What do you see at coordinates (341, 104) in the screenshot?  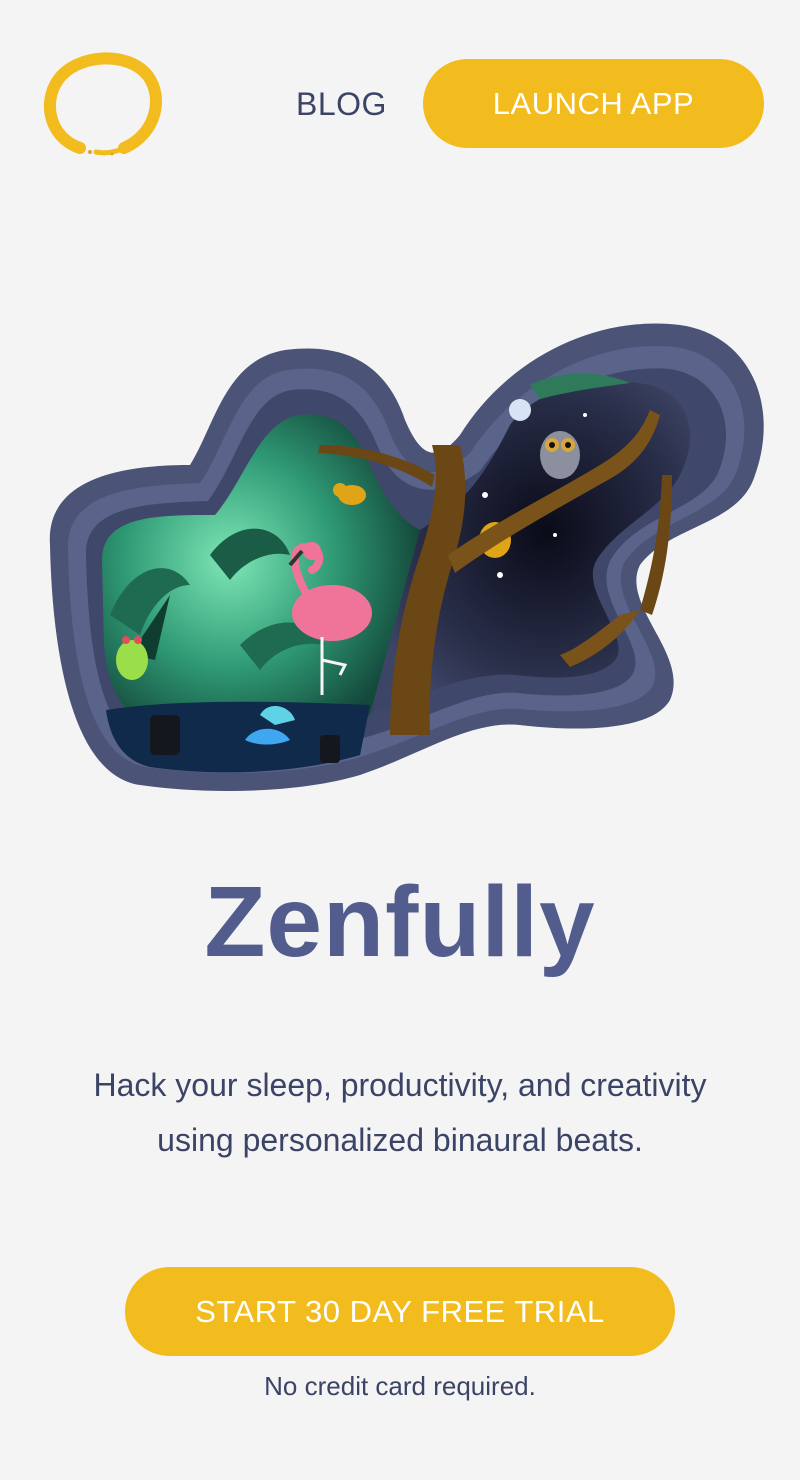 I see `nav-blog-link: BLOG` at bounding box center [341, 104].